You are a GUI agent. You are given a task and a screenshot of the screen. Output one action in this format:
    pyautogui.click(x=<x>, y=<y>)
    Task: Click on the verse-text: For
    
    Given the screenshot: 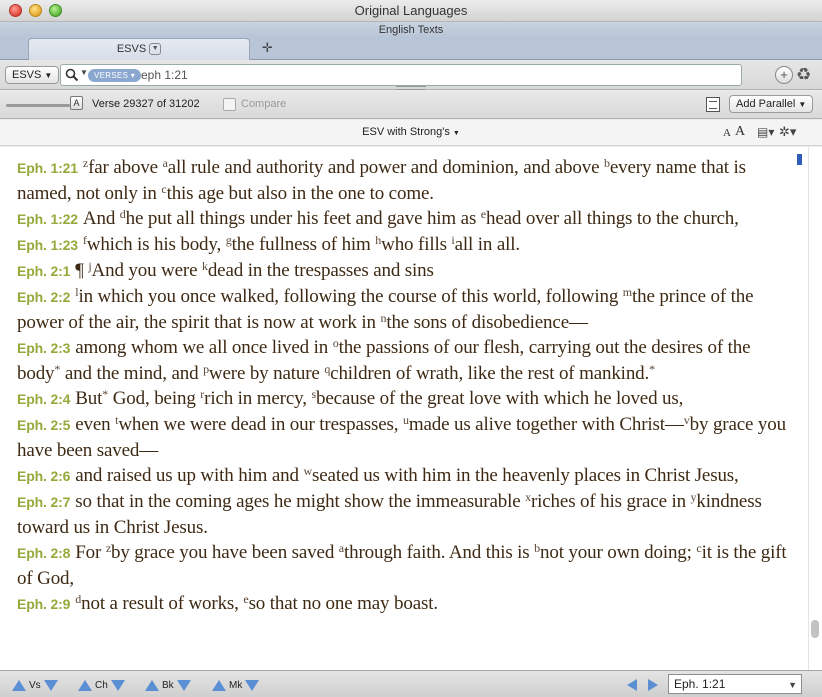 What is the action you would take?
    pyautogui.click(x=90, y=552)
    